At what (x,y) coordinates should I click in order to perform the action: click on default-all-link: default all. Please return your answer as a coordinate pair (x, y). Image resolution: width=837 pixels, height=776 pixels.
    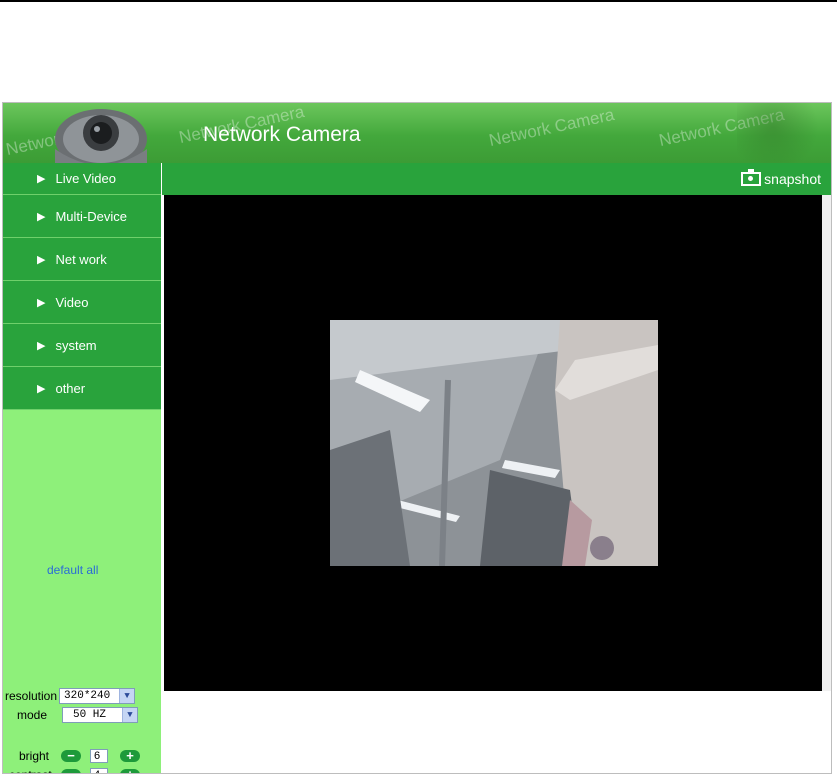
    Looking at the image, I should click on (72, 570).